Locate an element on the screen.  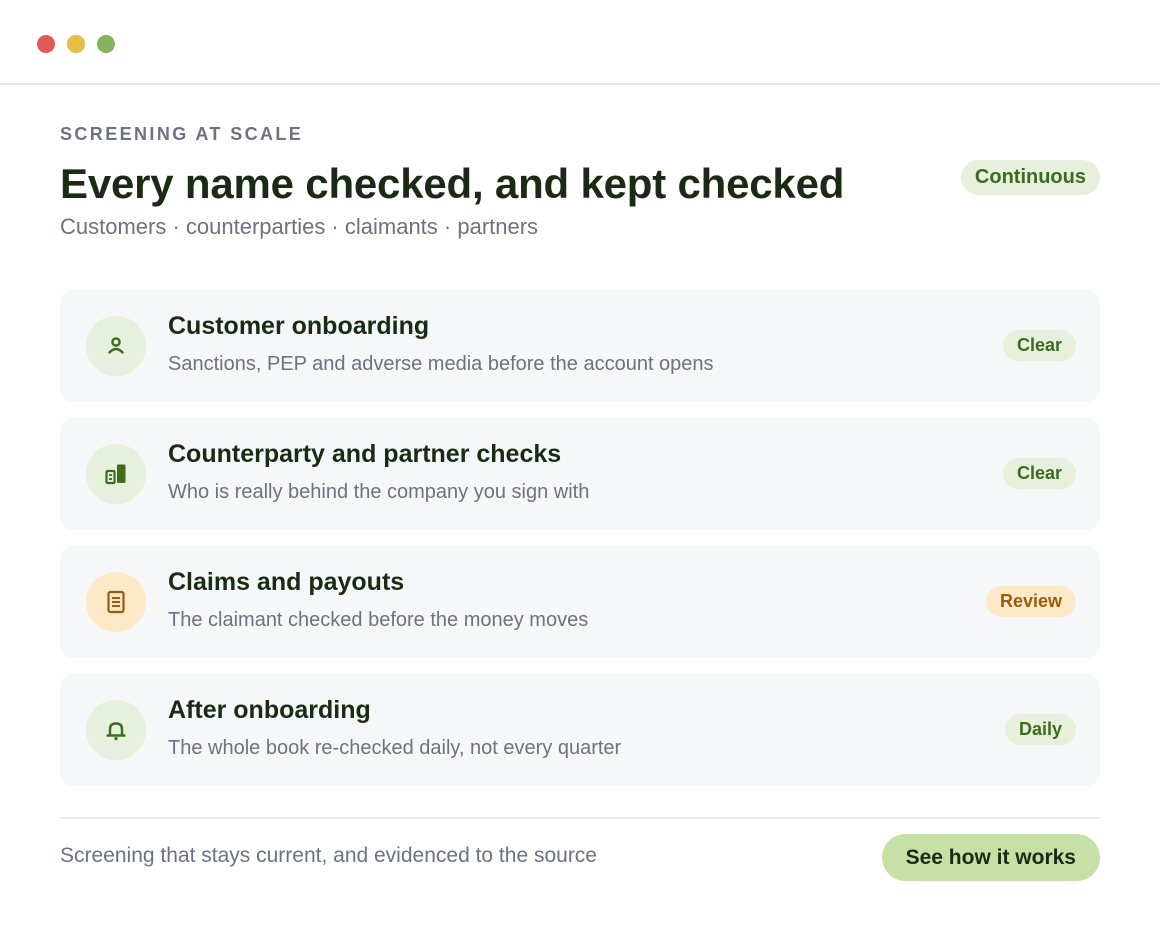
minimize-window-button is located at coordinates (76, 44).